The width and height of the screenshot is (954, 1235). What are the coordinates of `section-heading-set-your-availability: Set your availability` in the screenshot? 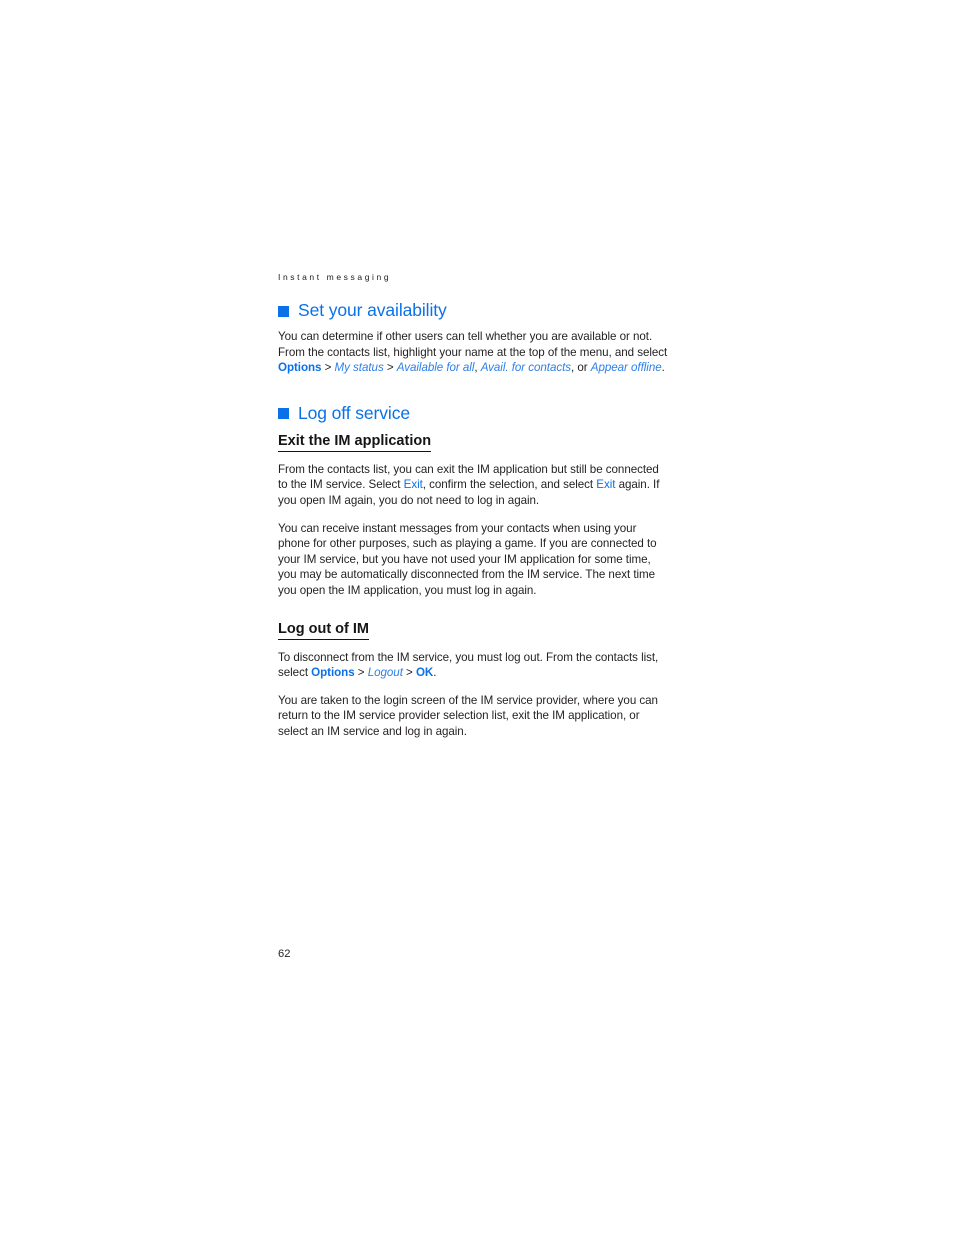 It's located at (474, 310).